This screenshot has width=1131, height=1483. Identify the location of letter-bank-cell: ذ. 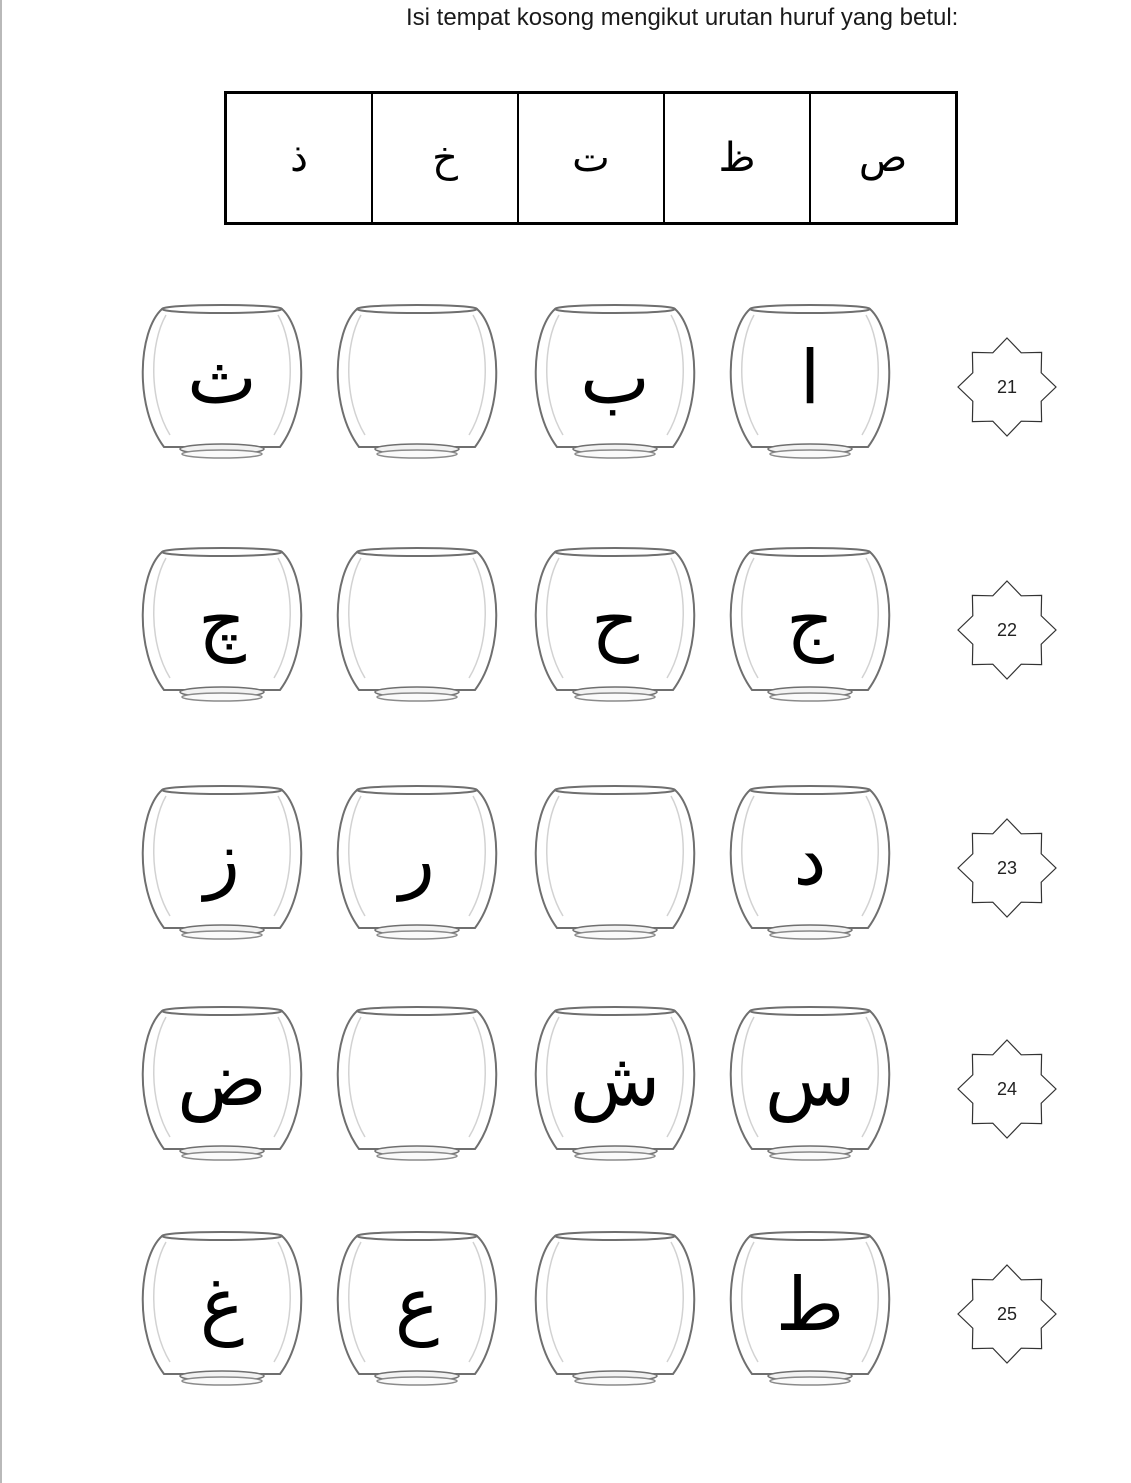
(300, 158).